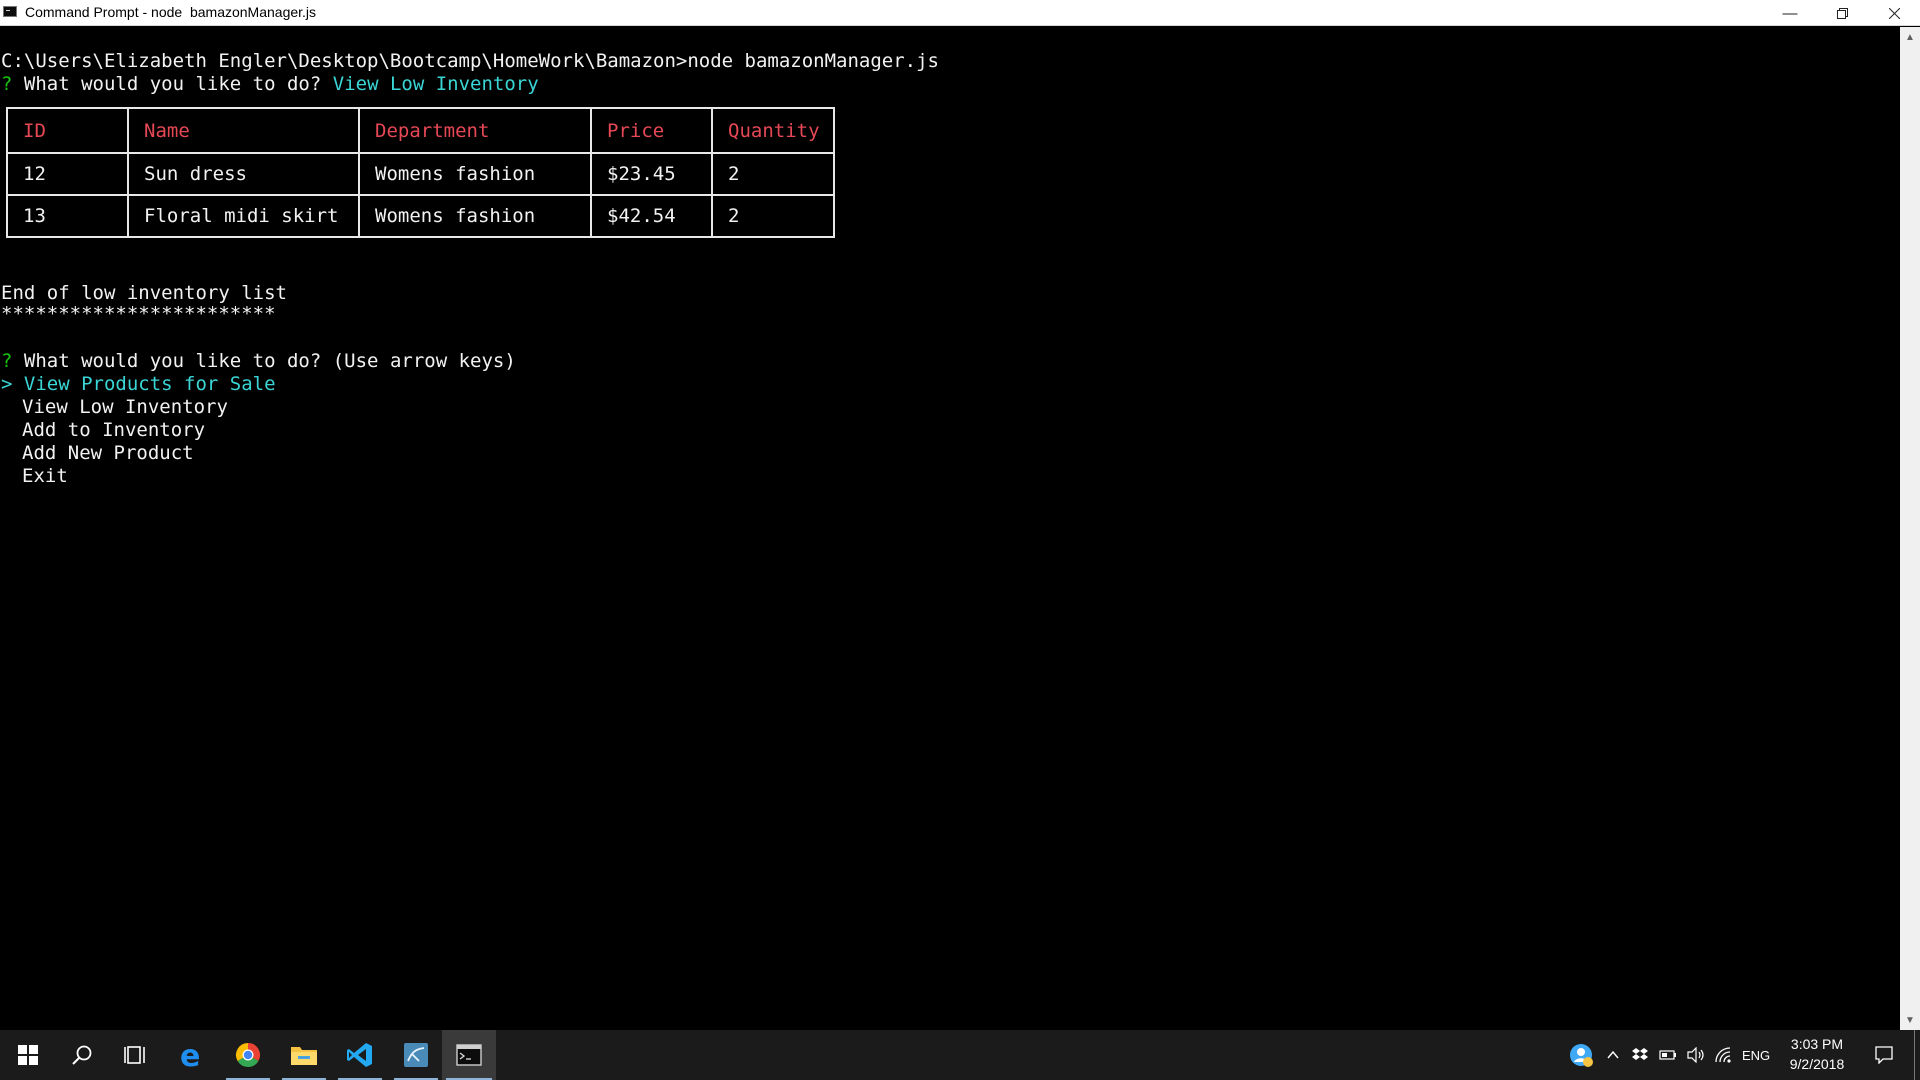  I want to click on taskbar: e ENG 3:03 PM 9/2/2018, so click(960, 1055).